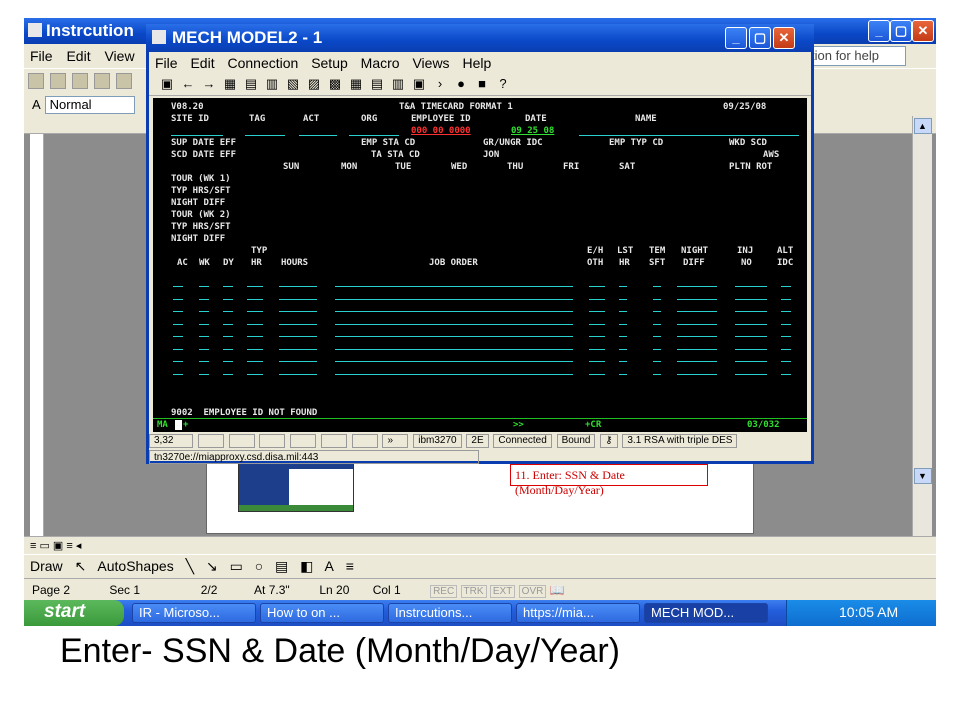  I want to click on grid-cell-r6-c11, so click(786, 361).